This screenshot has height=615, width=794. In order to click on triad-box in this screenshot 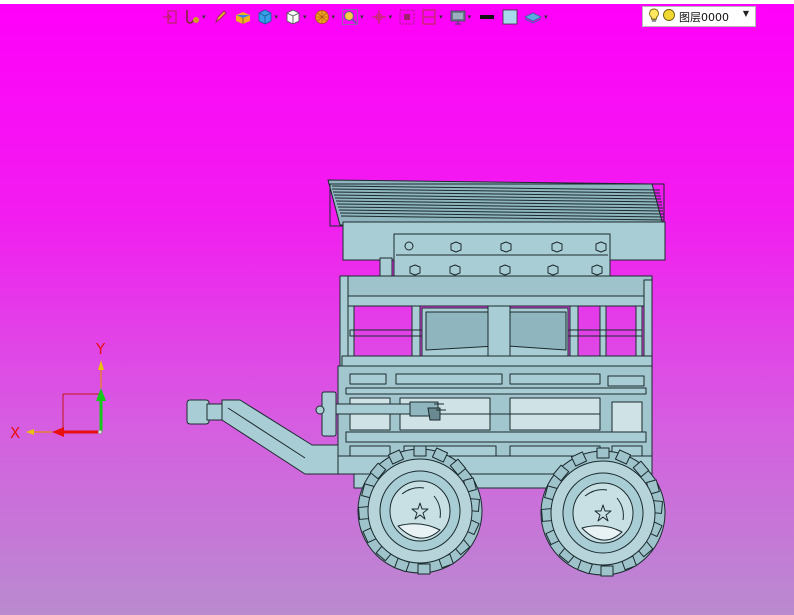, I will do `click(81, 413)`.